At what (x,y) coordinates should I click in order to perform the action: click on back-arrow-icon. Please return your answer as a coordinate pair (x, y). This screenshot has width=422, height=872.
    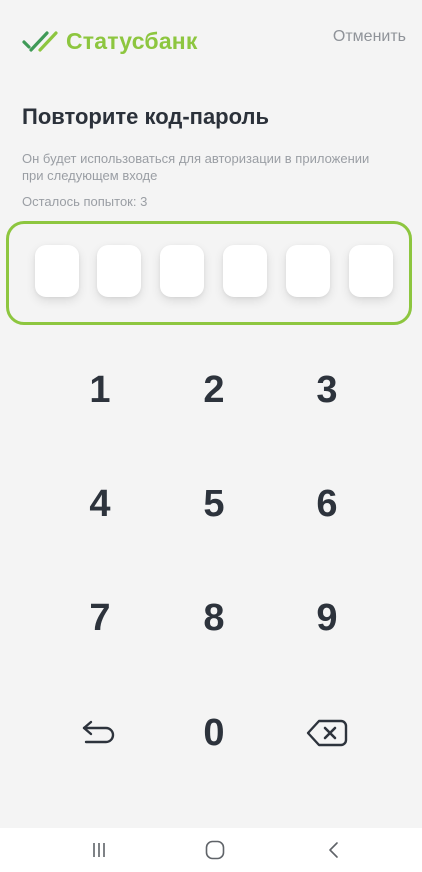
    Looking at the image, I should click on (98, 732).